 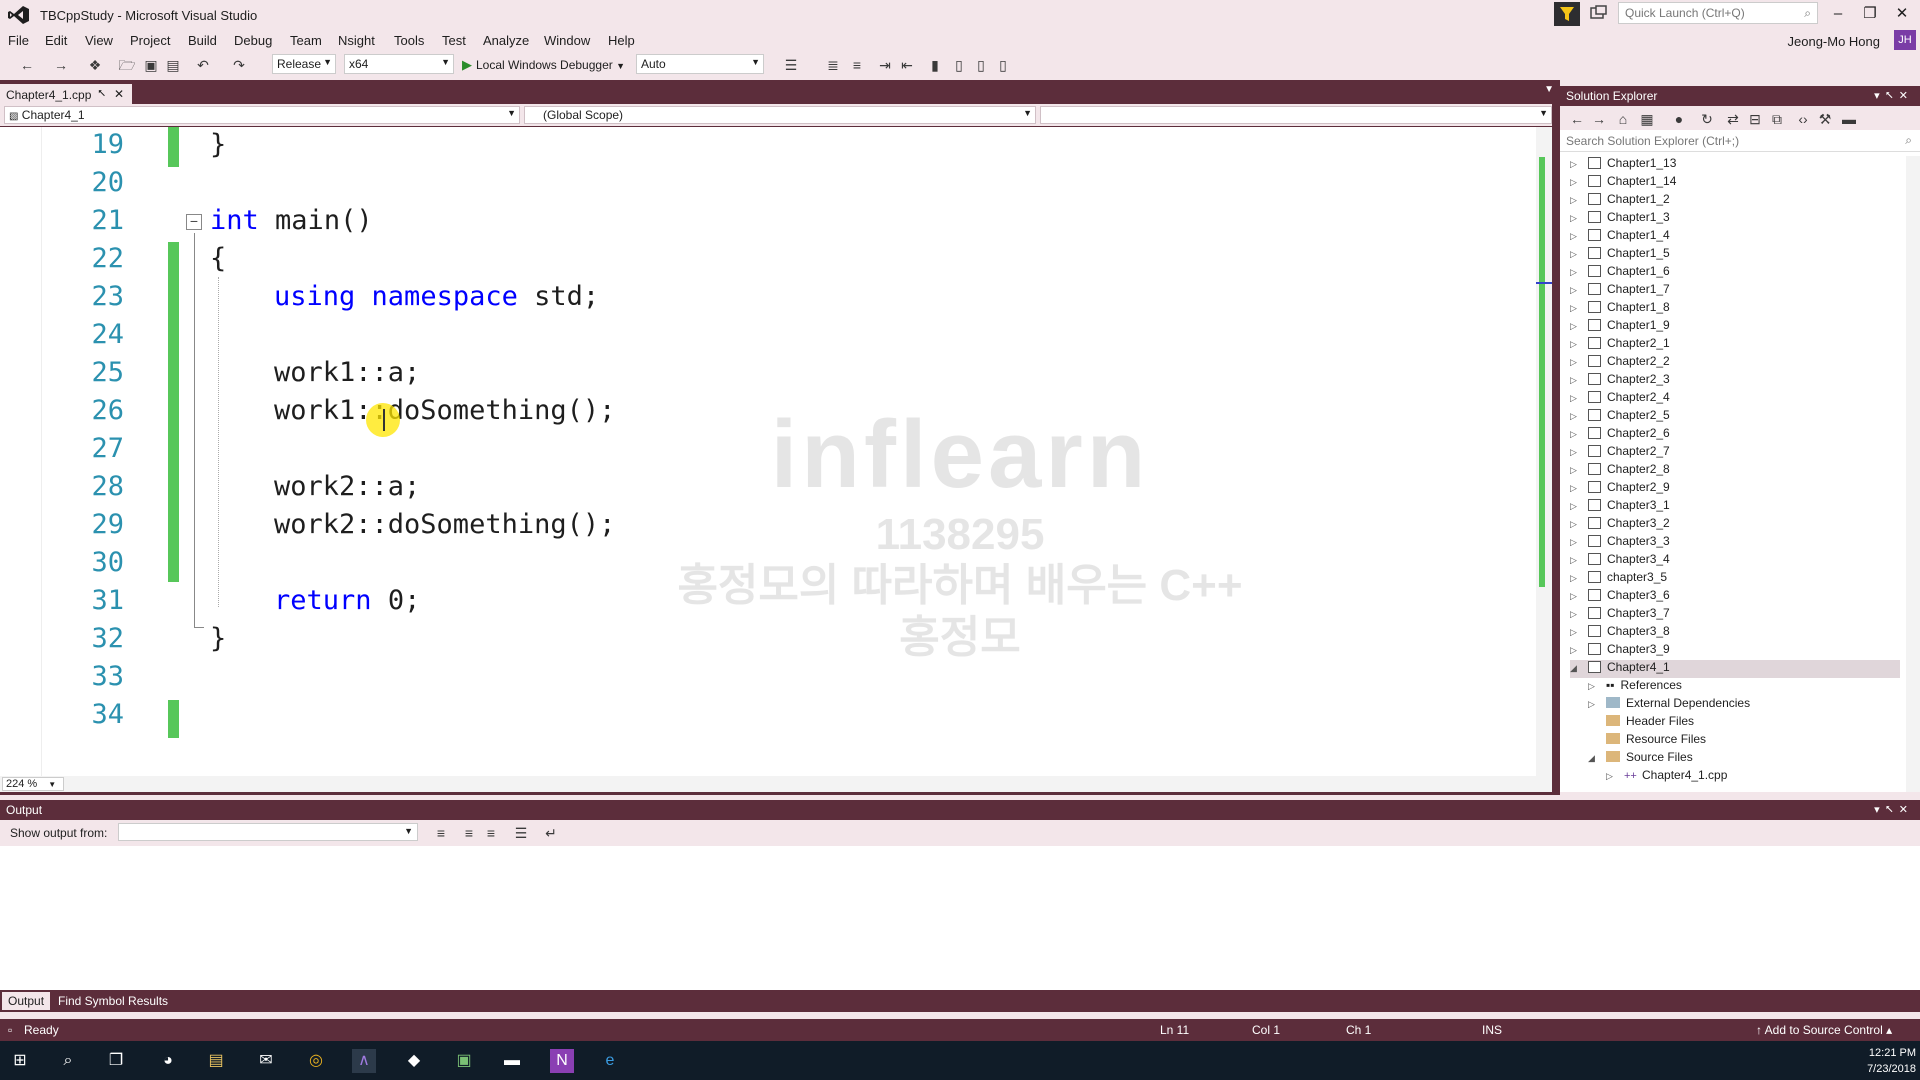 I want to click on tree-item: ▷ Chapter3_9, so click(x=1620, y=651).